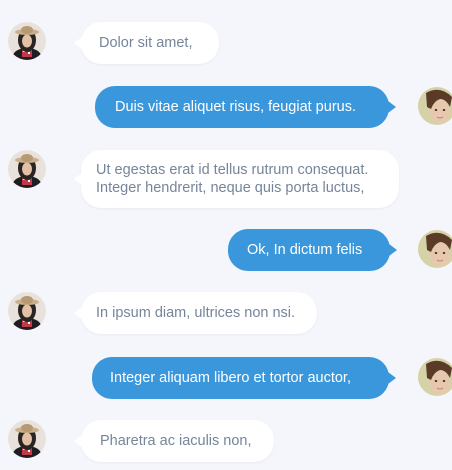 This screenshot has width=452, height=470. I want to click on chat-message-outgoing: Integer aliquam libero et tortor auctor,, so click(226, 378).